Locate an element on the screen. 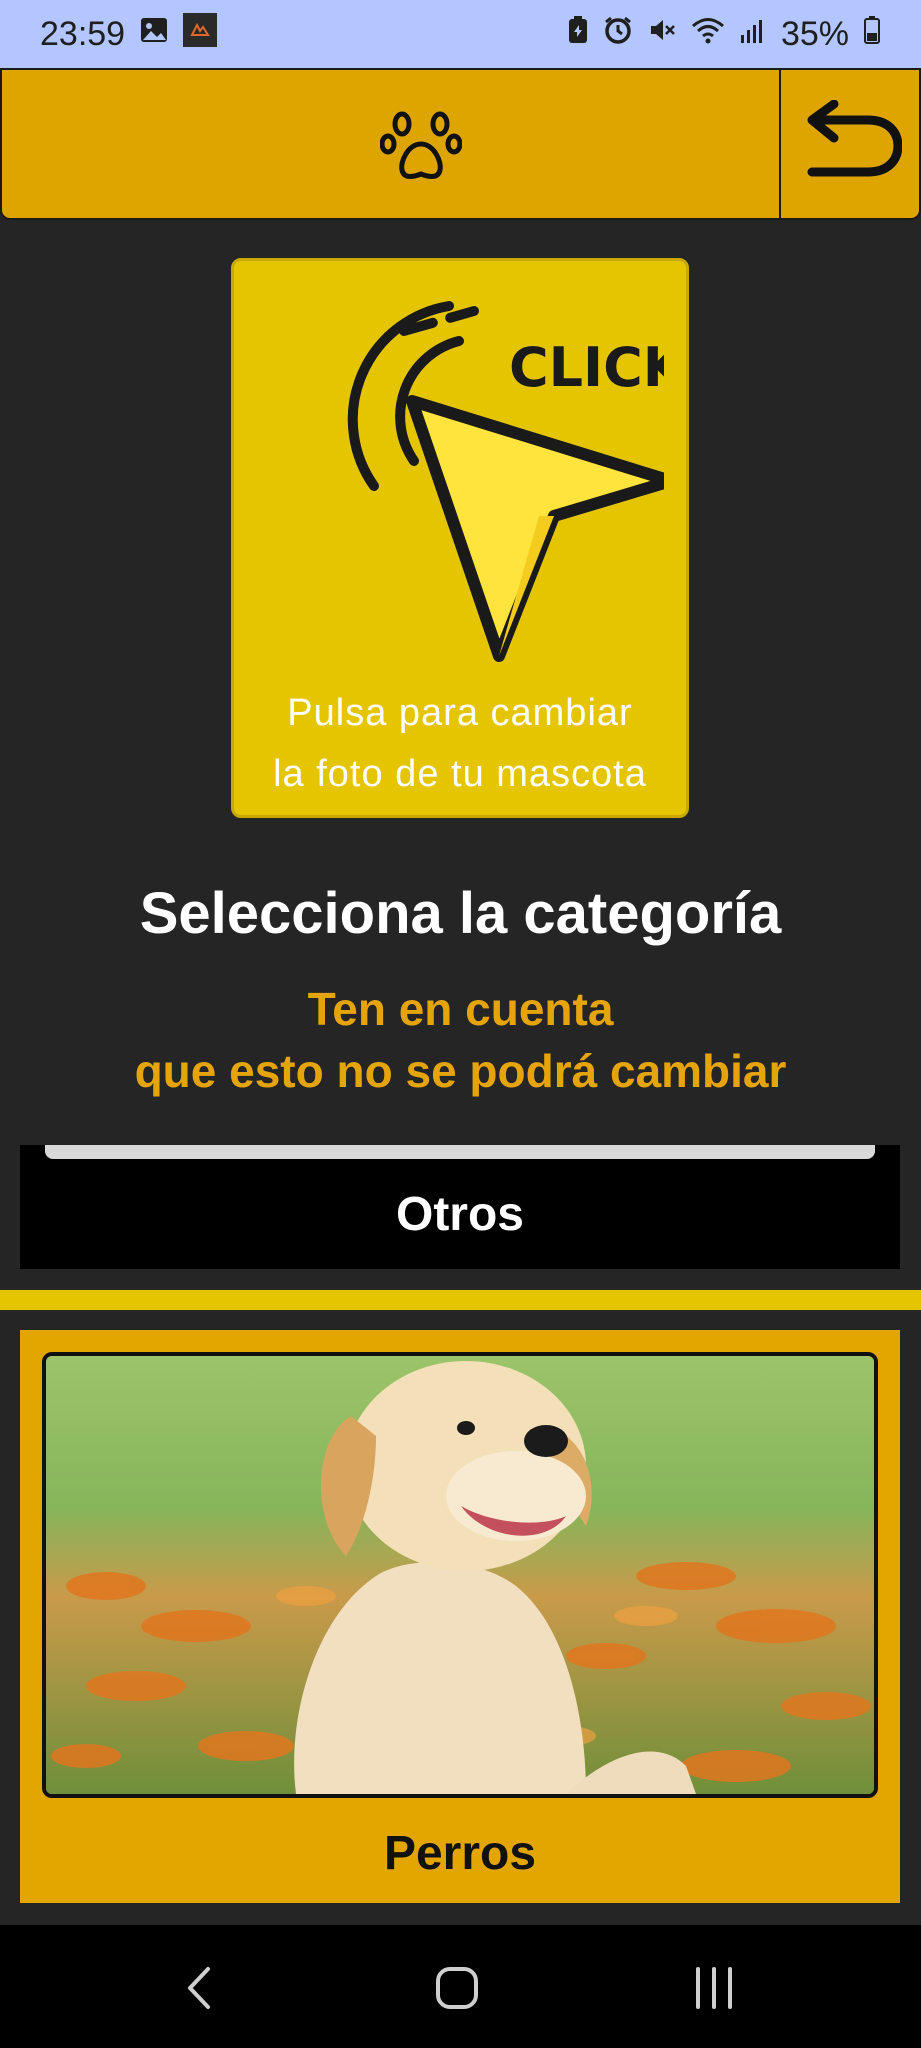 Image resolution: width=921 pixels, height=2048 pixels. alarm-icon is located at coordinates (618, 34).